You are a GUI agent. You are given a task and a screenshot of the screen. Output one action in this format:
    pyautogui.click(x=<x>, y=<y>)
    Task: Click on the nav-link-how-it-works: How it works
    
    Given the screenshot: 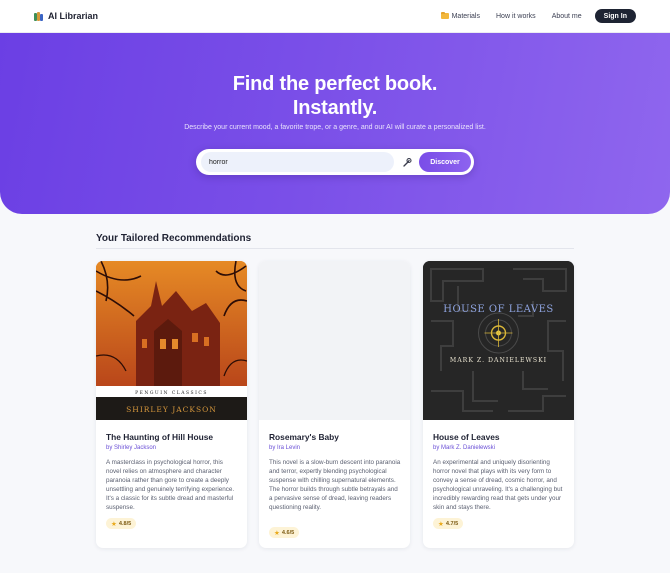 What is the action you would take?
    pyautogui.click(x=516, y=16)
    